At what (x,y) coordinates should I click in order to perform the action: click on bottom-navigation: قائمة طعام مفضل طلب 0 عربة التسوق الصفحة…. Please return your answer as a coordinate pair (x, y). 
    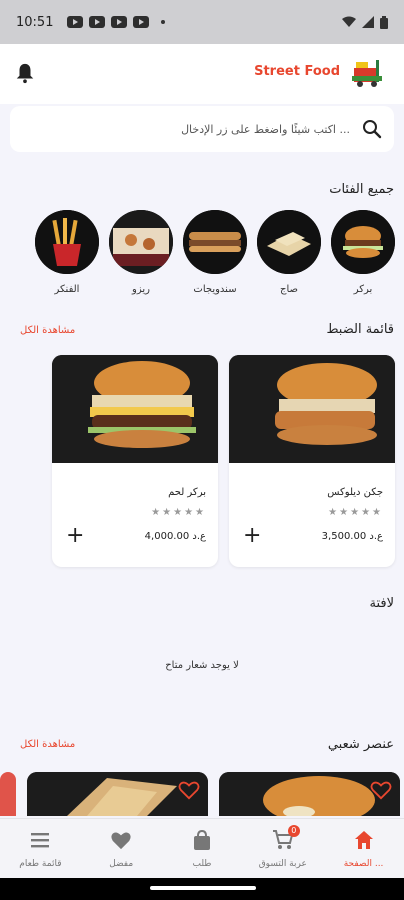
    Looking at the image, I should click on (202, 848).